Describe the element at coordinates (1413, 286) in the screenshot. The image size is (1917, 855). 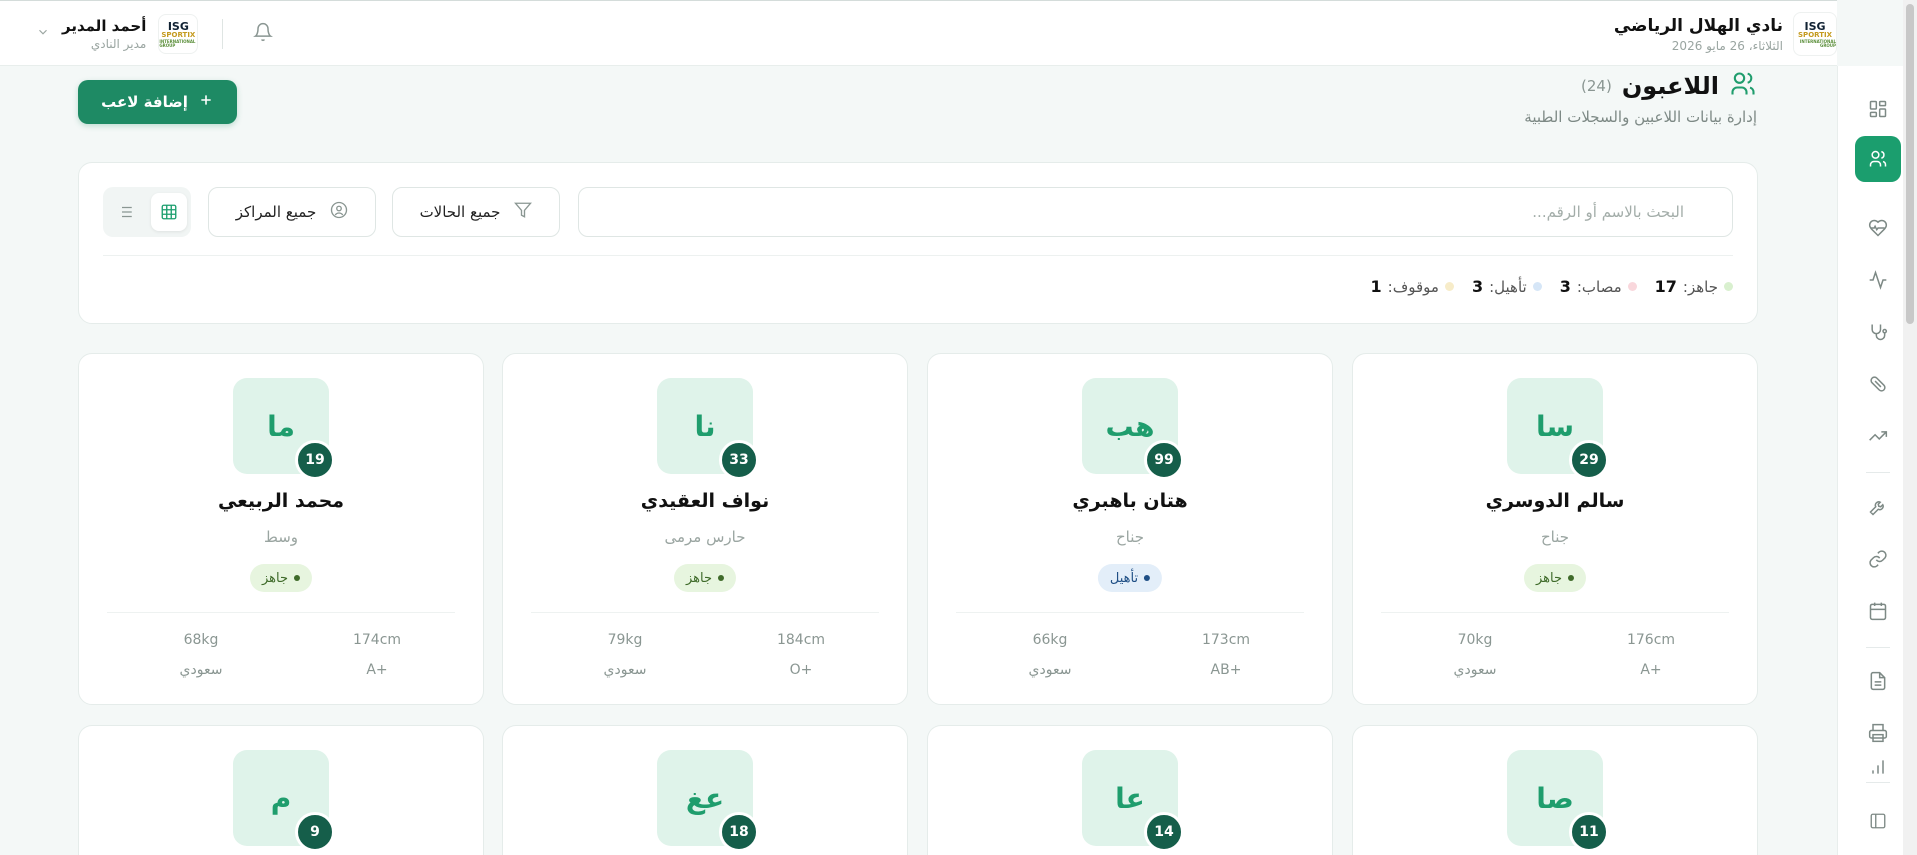
I see `stat-label: موقوف:` at that location.